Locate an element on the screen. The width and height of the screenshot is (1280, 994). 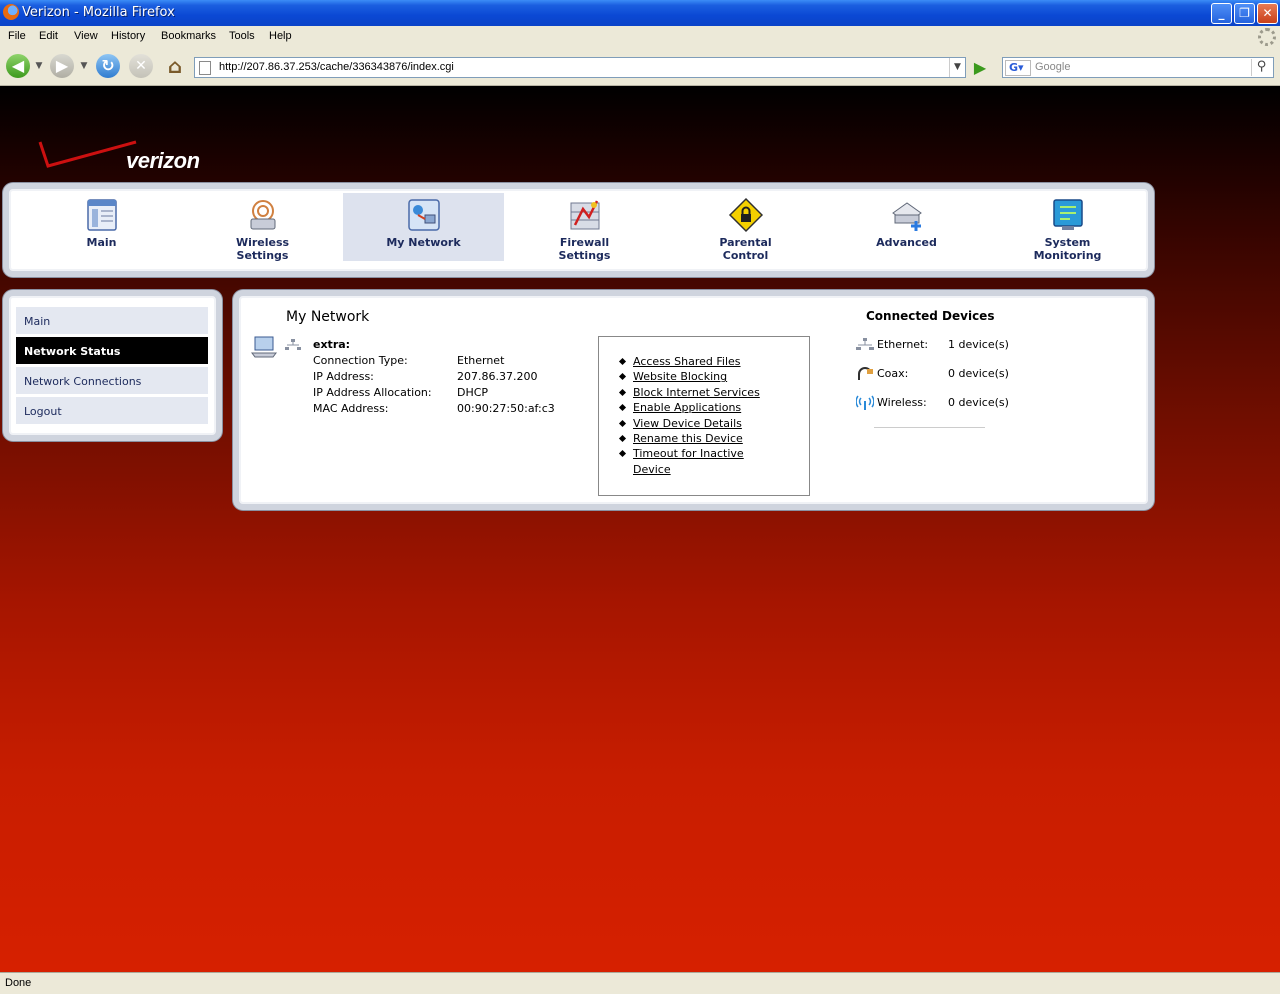
nav-tab-label: Wireless Settings is located at coordinates (262, 249).